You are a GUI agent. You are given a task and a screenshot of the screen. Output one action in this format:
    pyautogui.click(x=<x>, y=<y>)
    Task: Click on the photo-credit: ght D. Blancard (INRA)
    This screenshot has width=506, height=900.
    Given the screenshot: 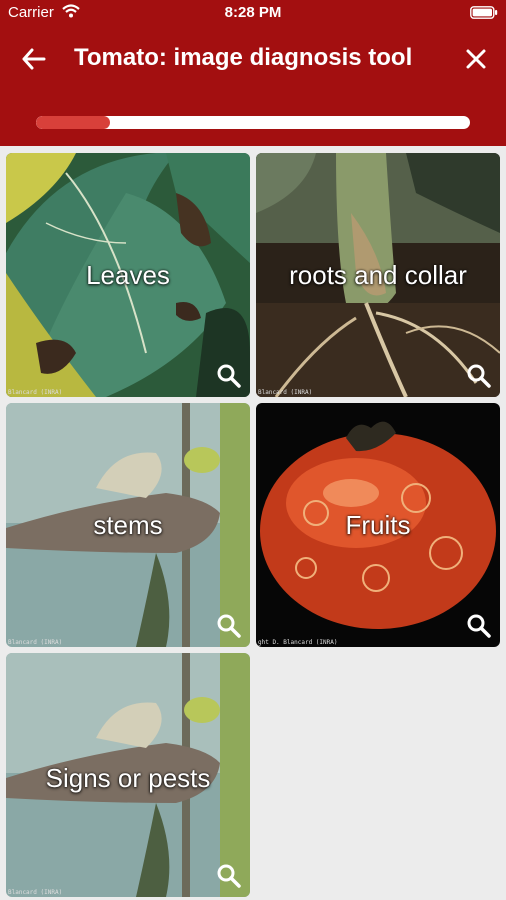 What is the action you would take?
    pyautogui.click(x=298, y=642)
    